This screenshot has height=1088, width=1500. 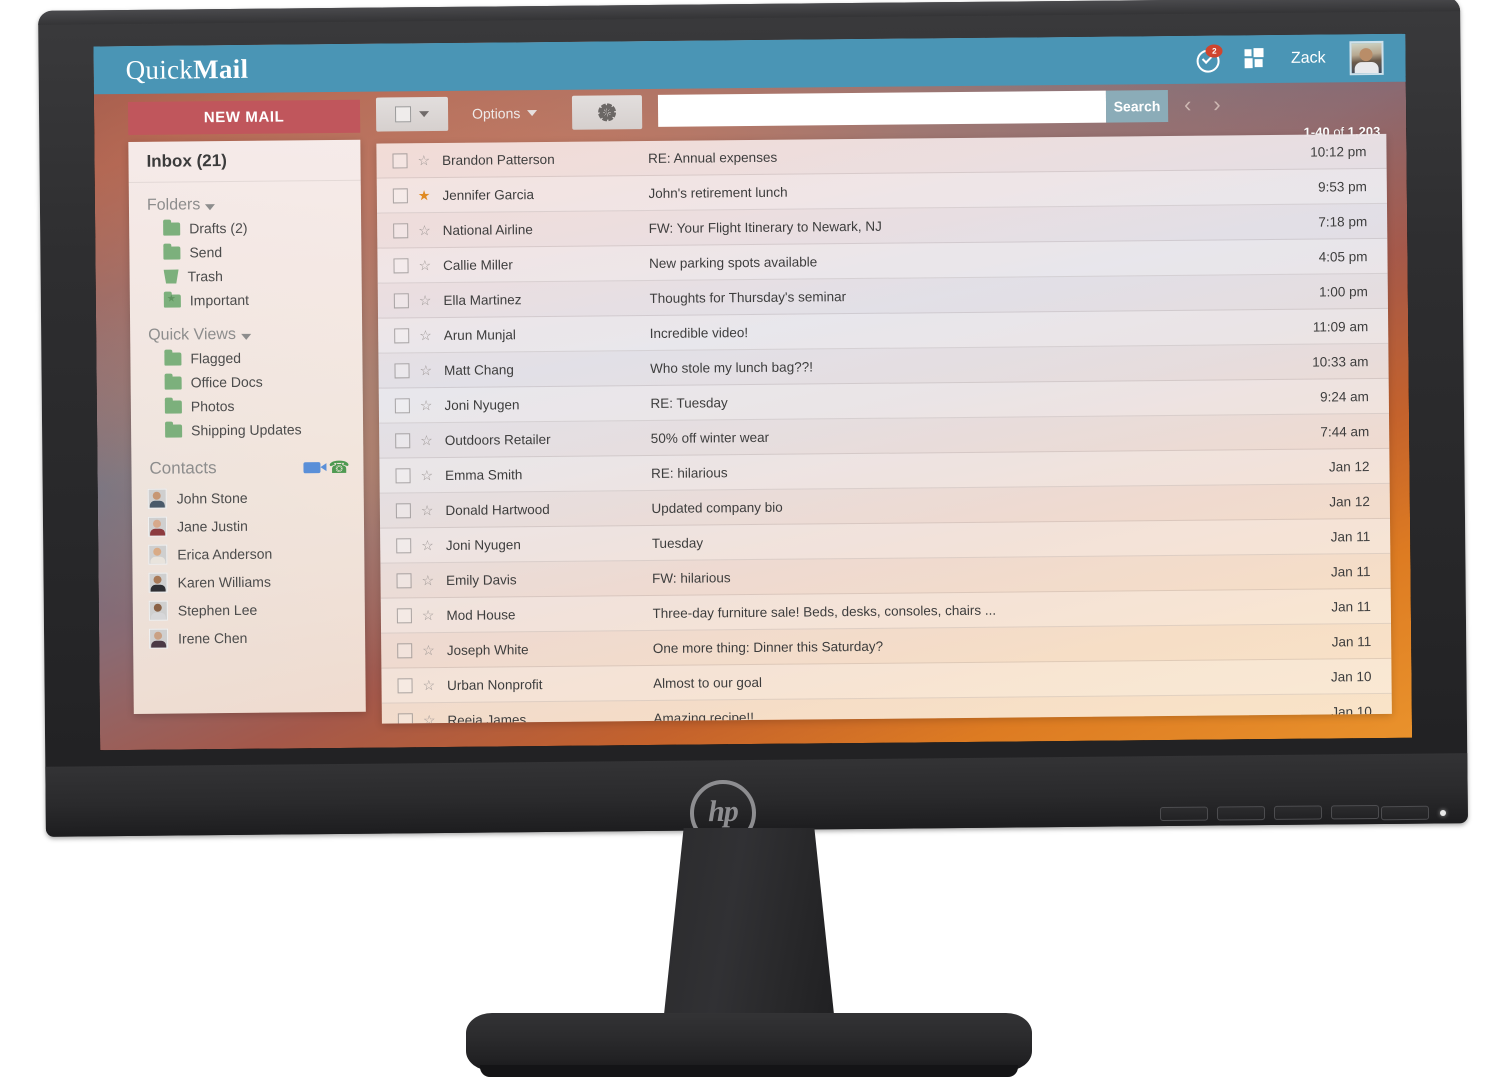 What do you see at coordinates (1217, 103) in the screenshot?
I see `chevron-right-icon: ›` at bounding box center [1217, 103].